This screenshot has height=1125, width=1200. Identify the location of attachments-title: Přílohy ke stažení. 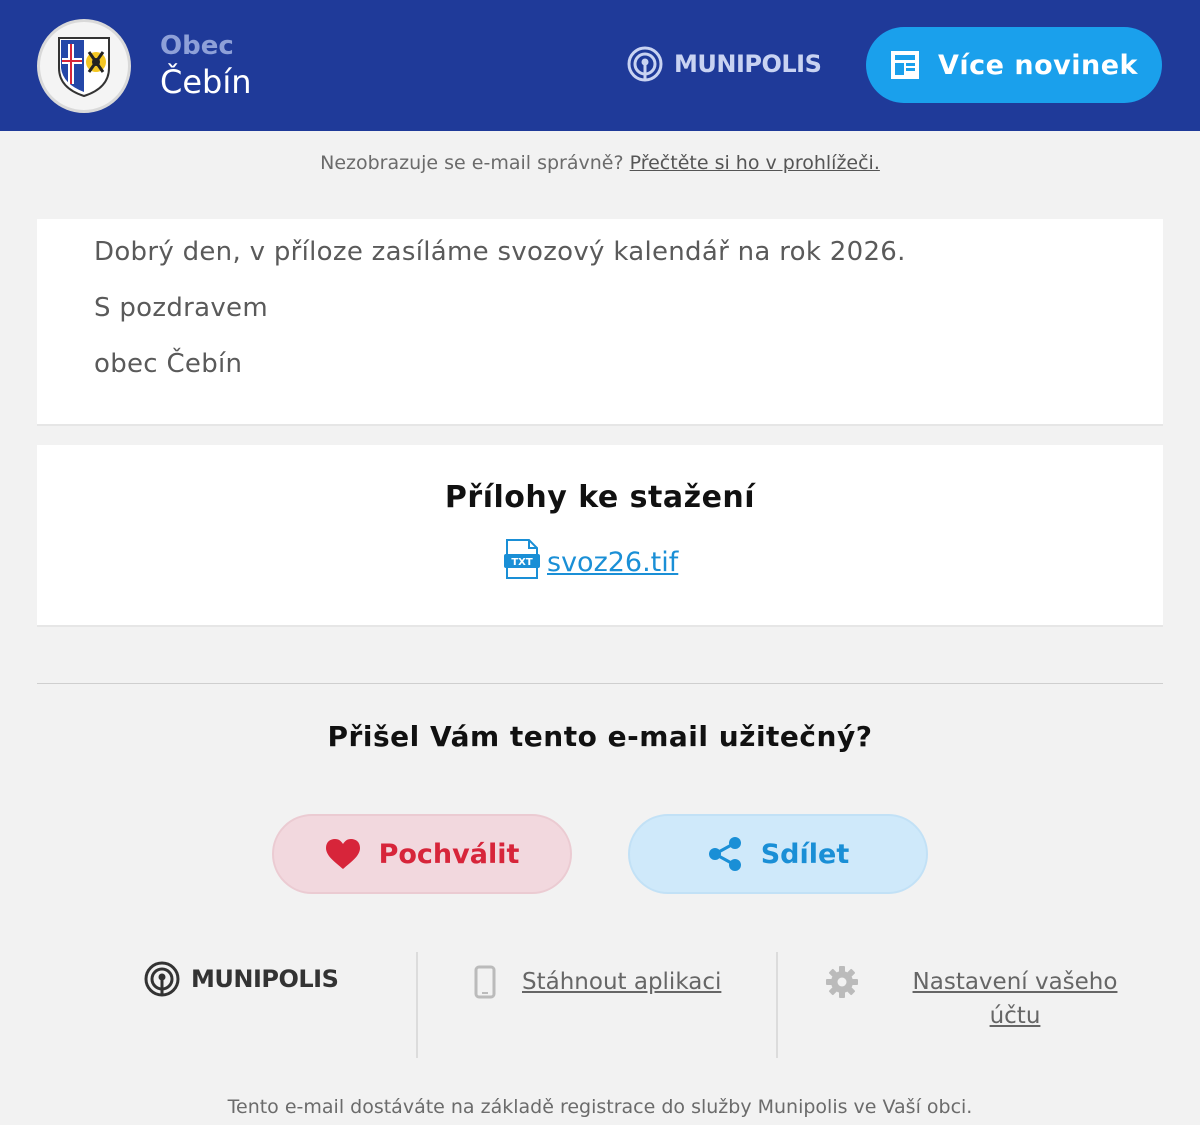
(600, 497).